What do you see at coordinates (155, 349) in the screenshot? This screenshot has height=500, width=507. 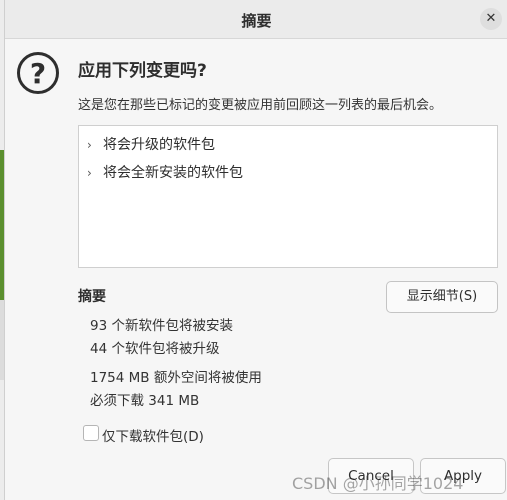 I see `summary-upgraded-packages: 44 个软件包将被升级` at bounding box center [155, 349].